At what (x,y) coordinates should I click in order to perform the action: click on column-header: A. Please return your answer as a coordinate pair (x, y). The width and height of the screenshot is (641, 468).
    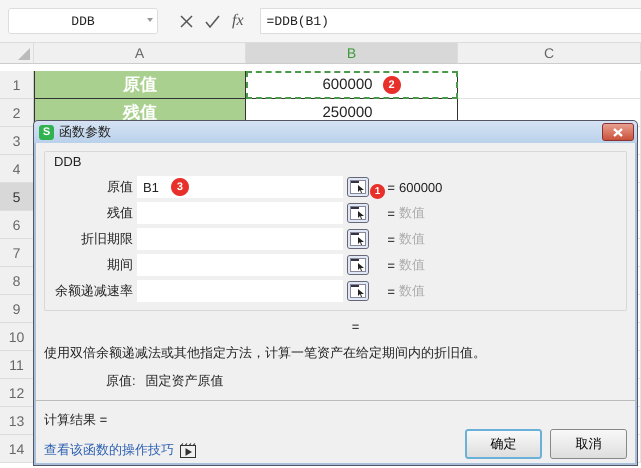
    Looking at the image, I should click on (140, 53).